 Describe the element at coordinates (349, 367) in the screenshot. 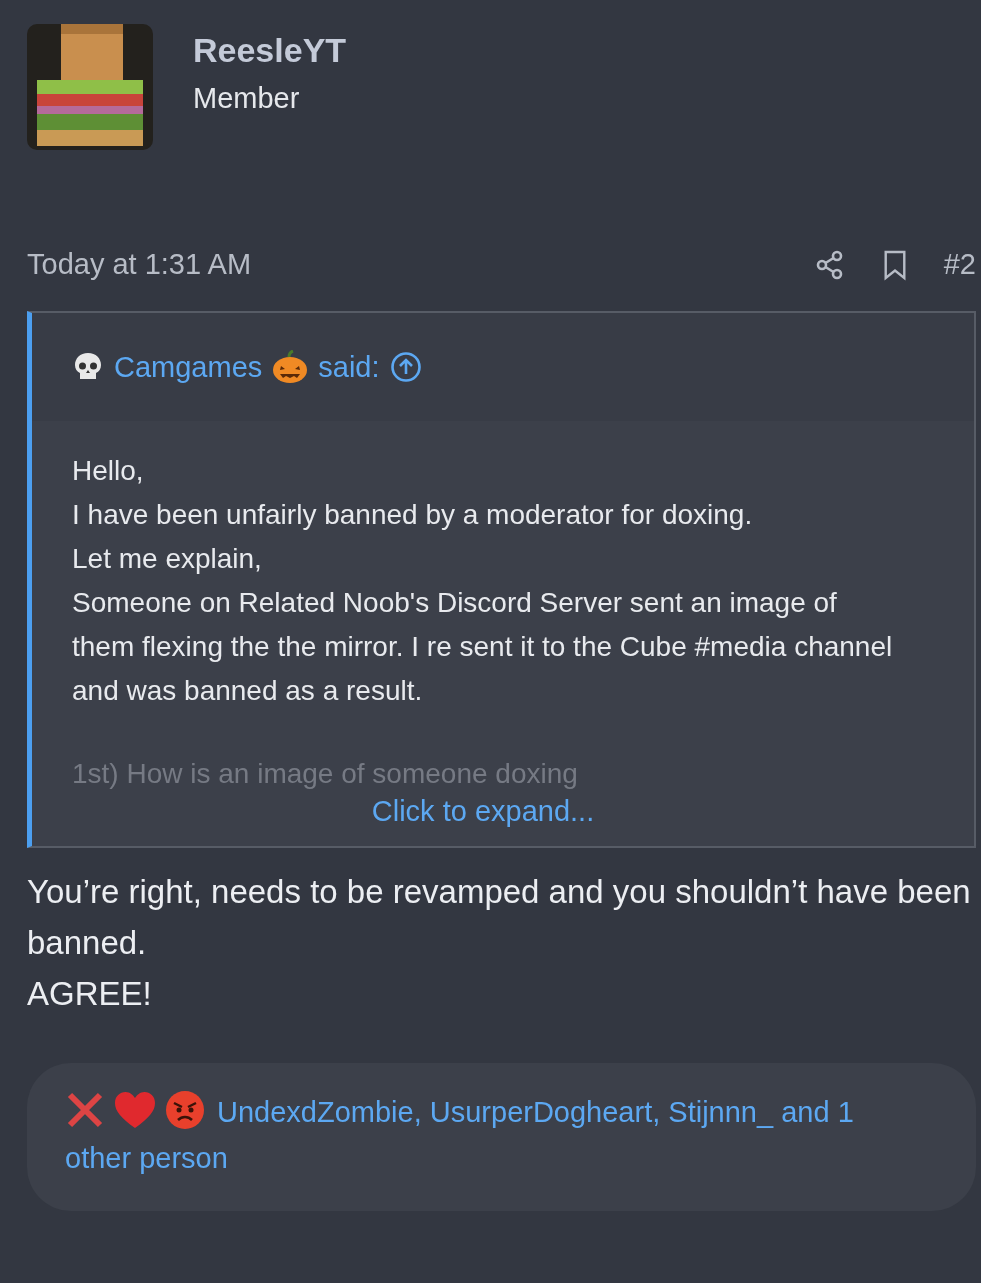

I see `said-label: said:` at that location.